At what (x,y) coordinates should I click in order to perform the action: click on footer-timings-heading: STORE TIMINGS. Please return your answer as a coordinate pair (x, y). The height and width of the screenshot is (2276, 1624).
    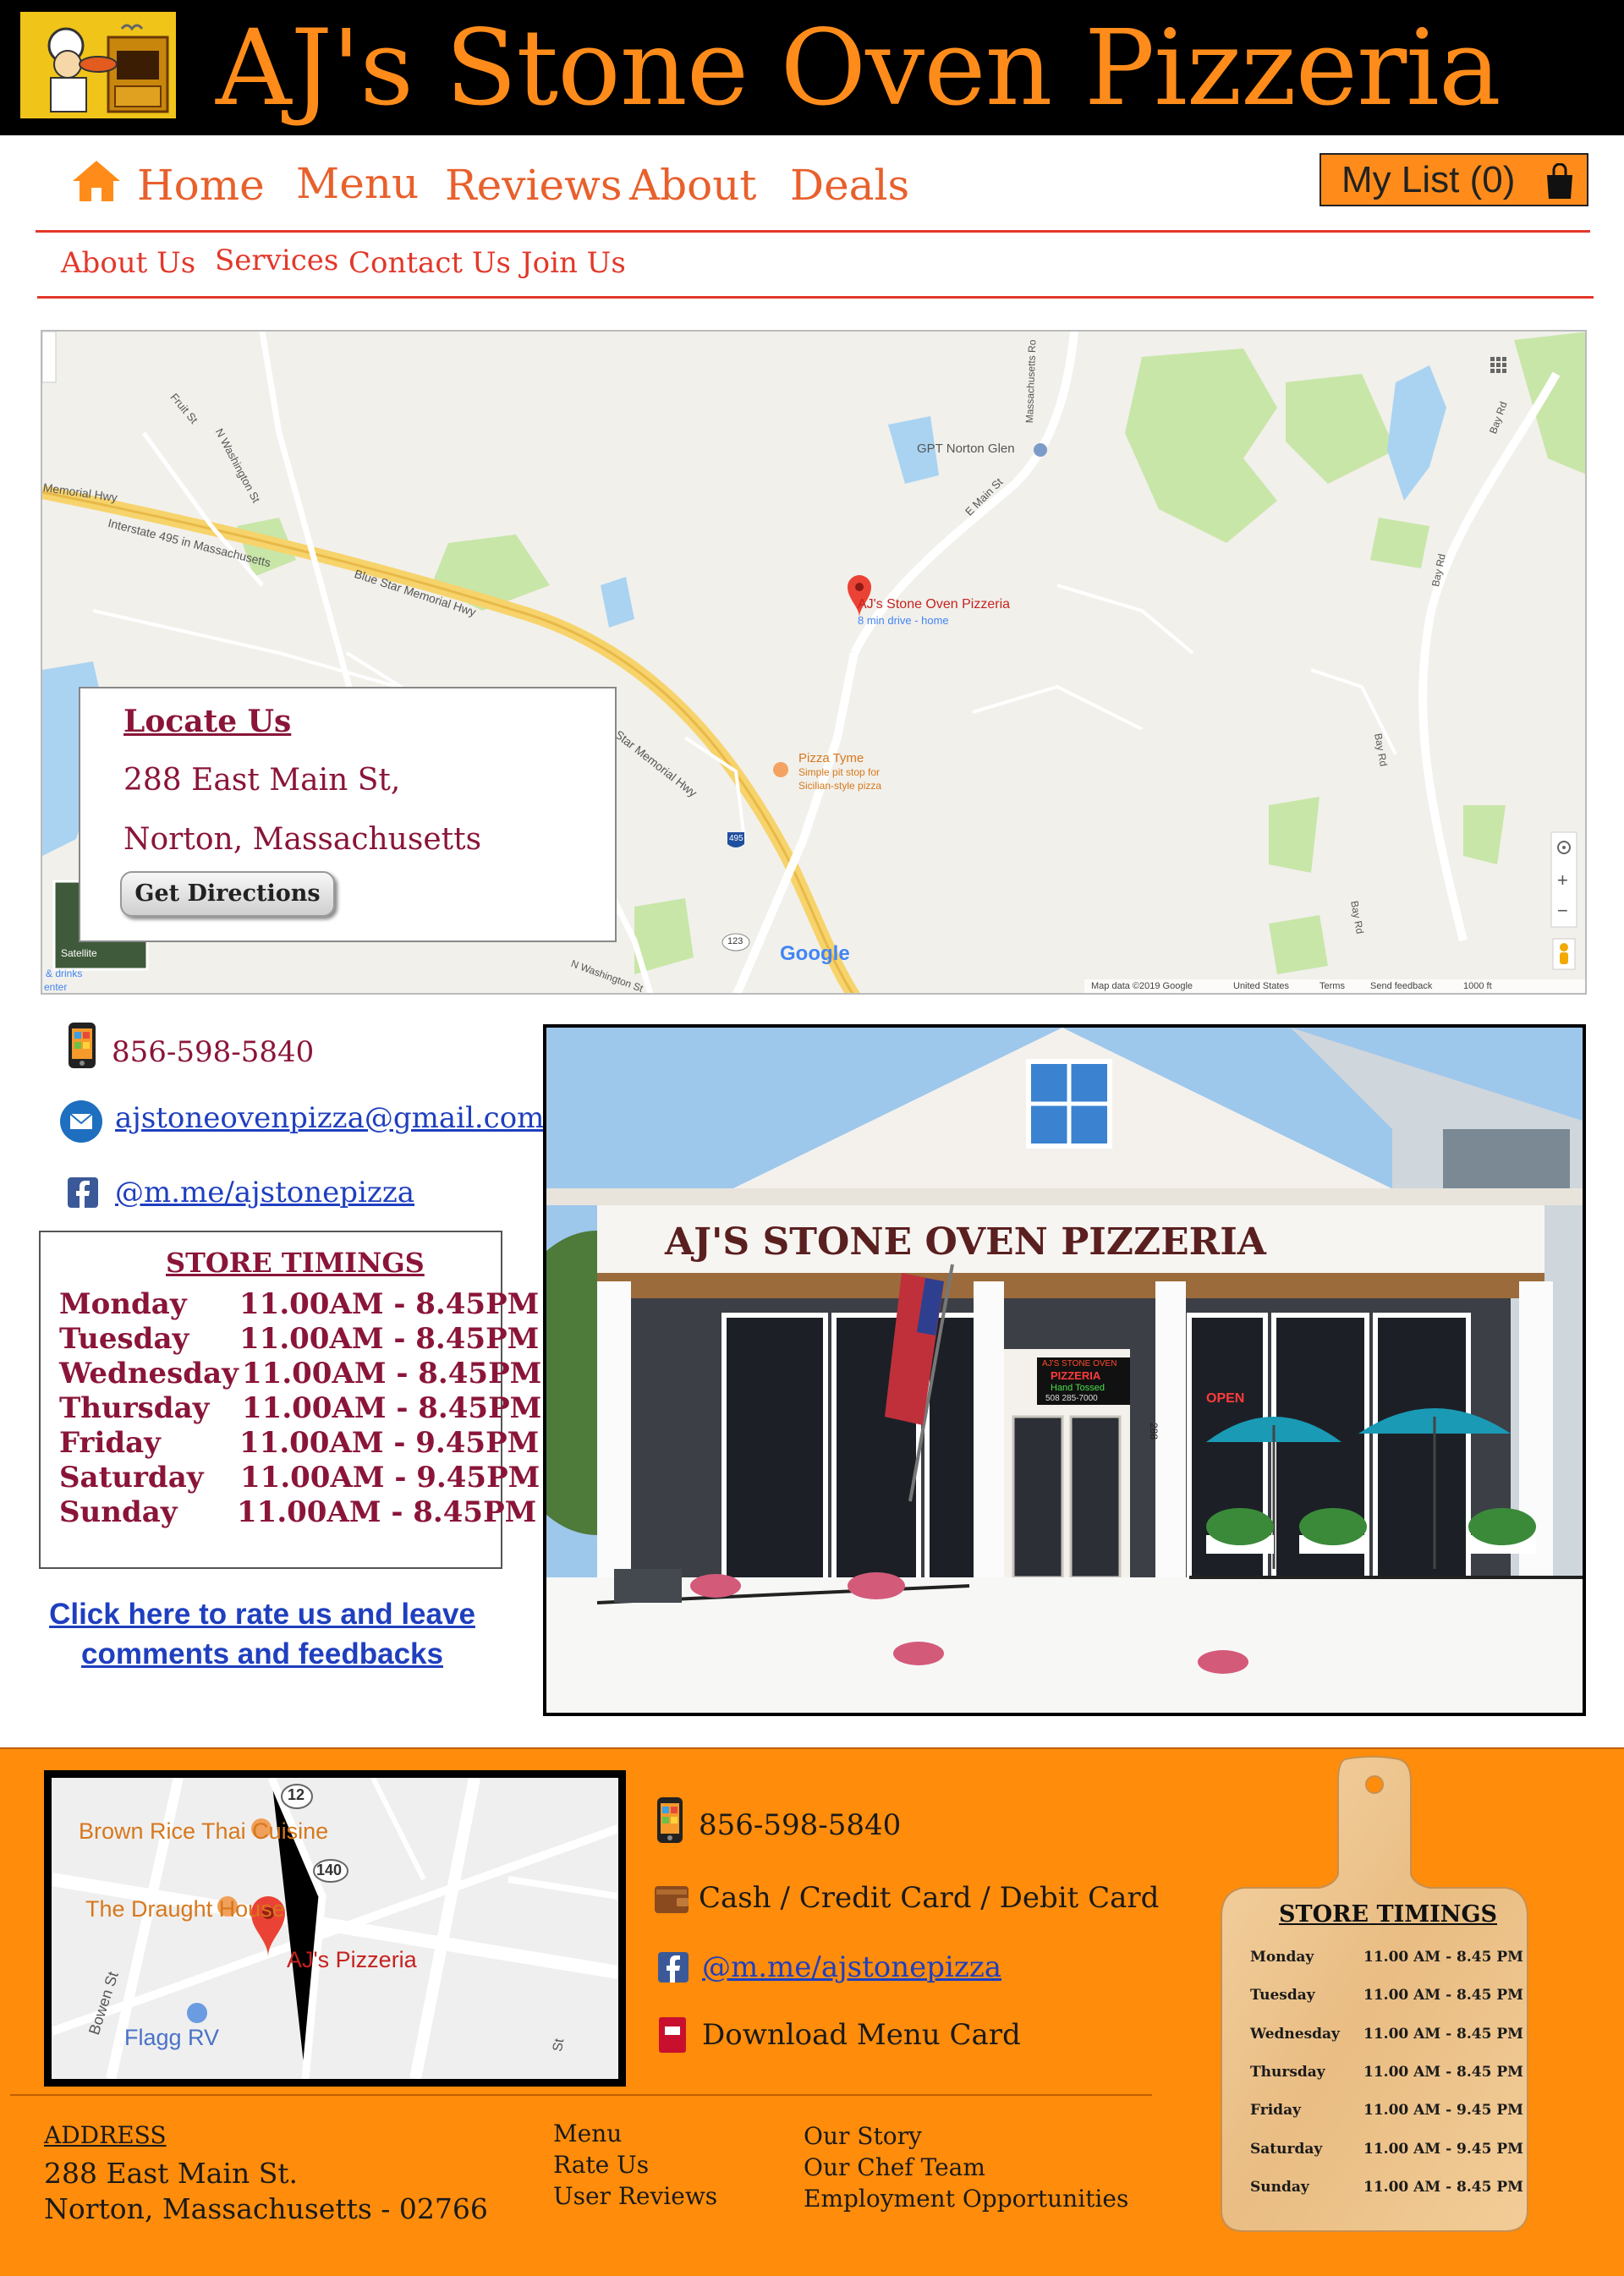
    Looking at the image, I should click on (1389, 1914).